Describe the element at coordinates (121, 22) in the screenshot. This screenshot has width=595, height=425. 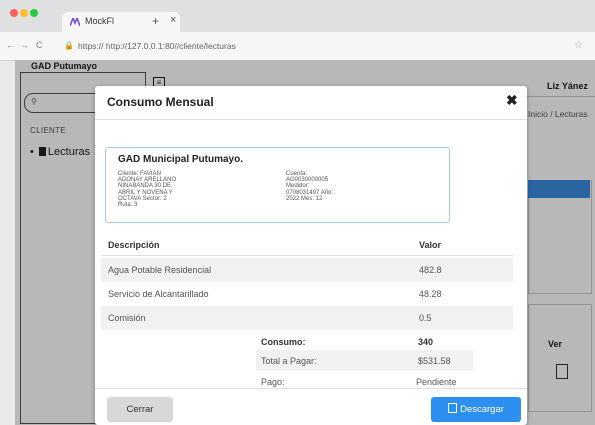
I see `browser-tab: MockFl + ×` at that location.